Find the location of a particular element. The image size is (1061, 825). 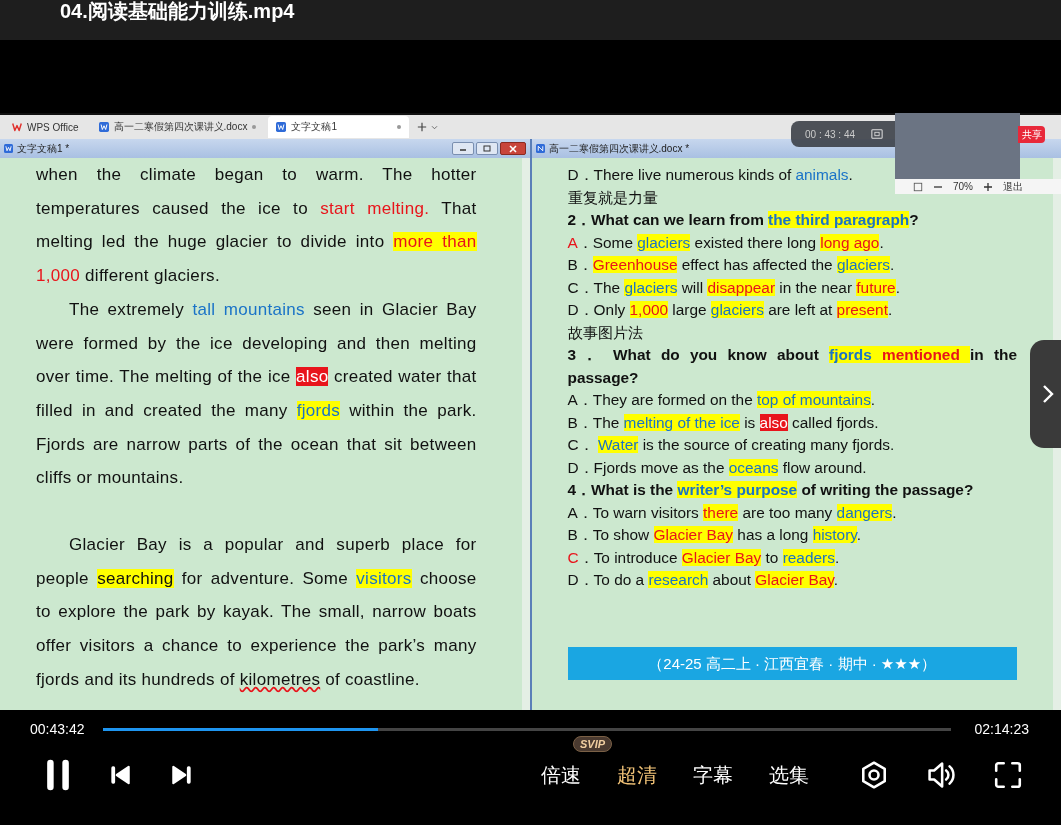

window-title: 高一二寒假第四次课讲义.docx * is located at coordinates (619, 148).